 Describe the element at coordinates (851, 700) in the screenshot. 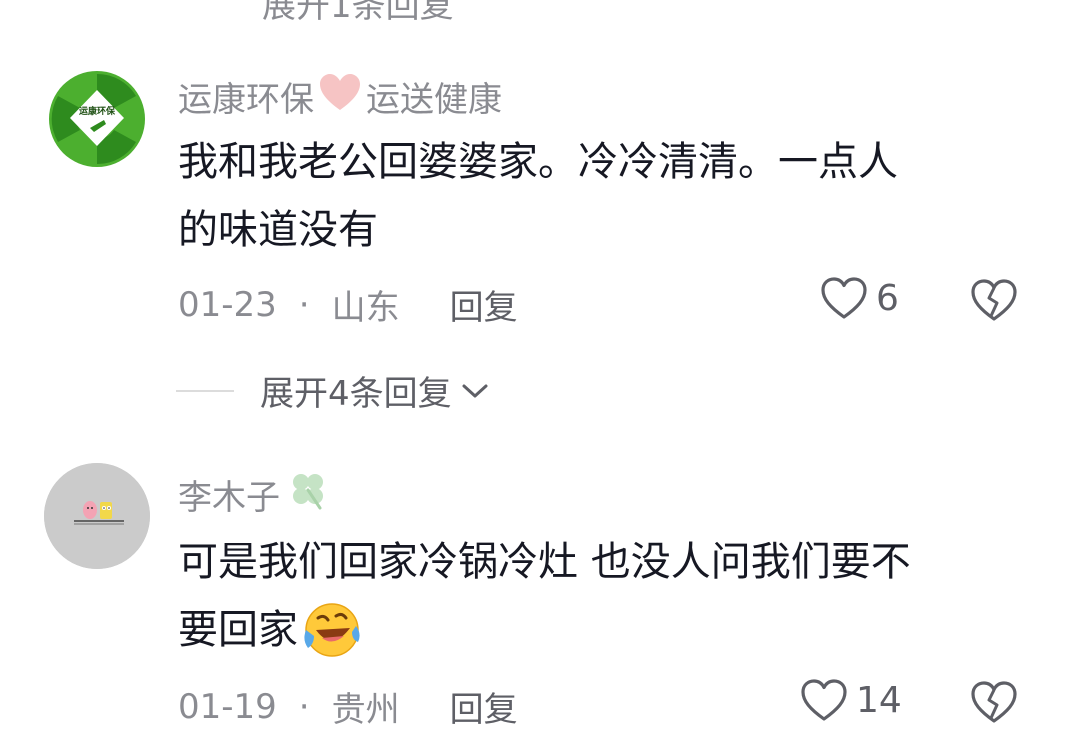

I see `like-button: 14` at that location.